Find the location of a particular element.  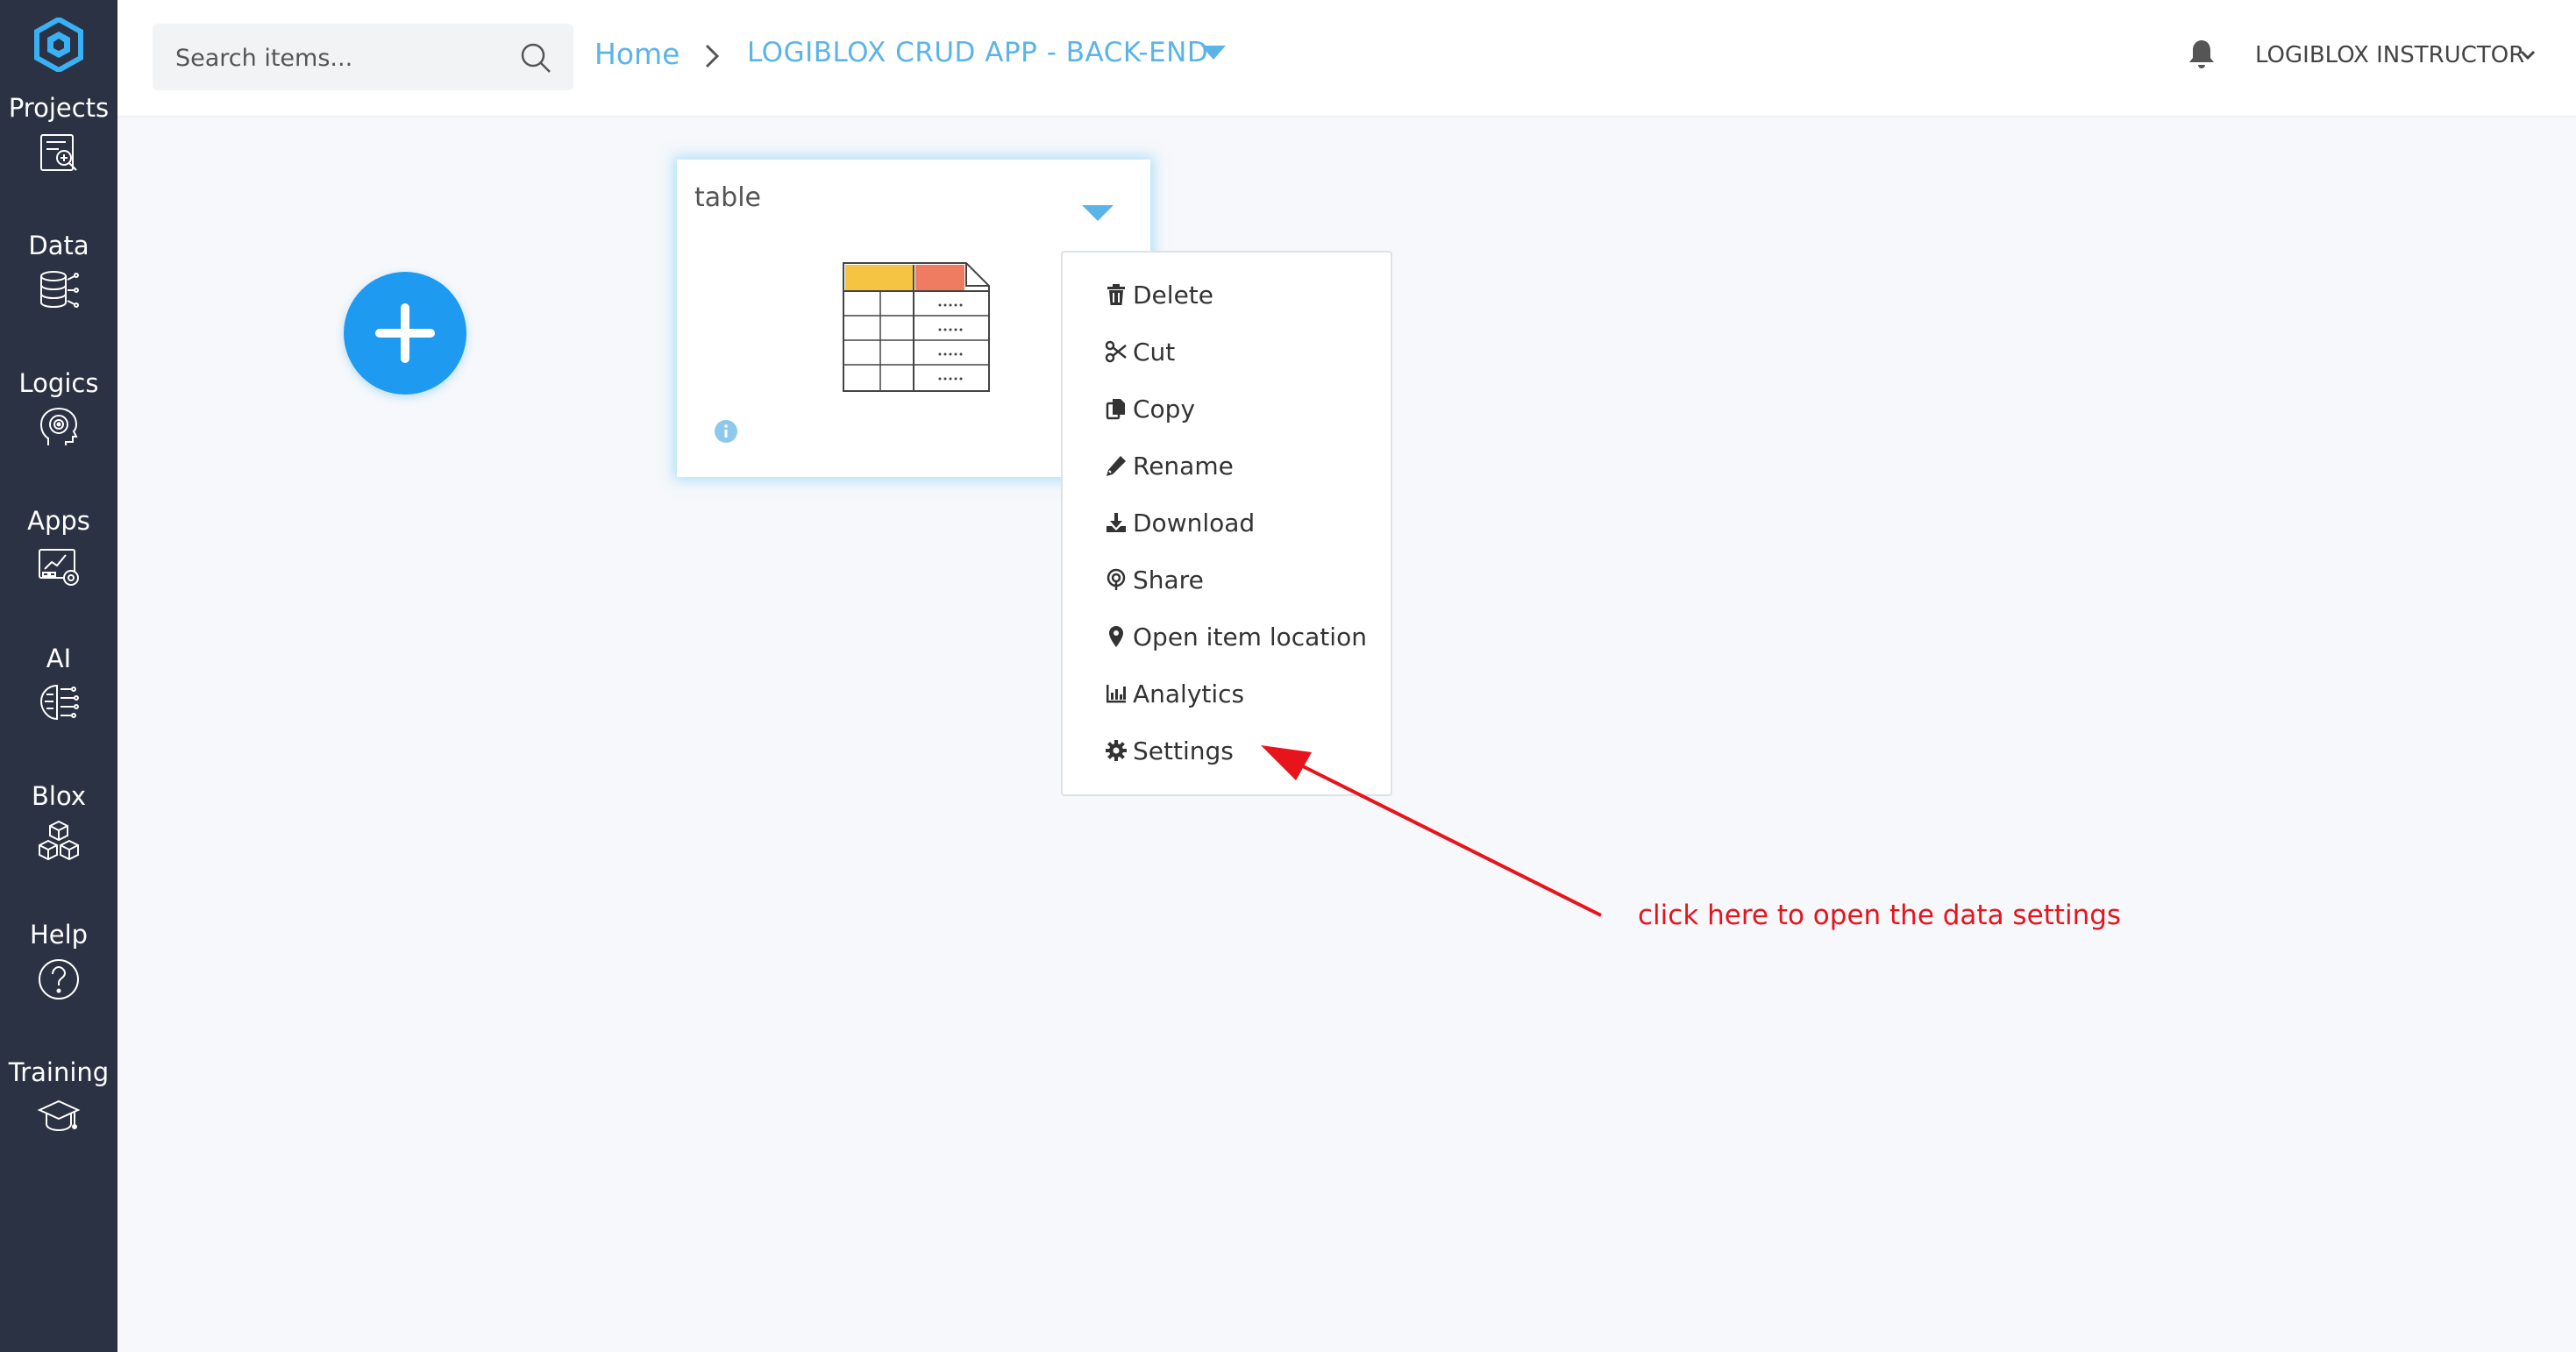

add-item-button is located at coordinates (405, 333).